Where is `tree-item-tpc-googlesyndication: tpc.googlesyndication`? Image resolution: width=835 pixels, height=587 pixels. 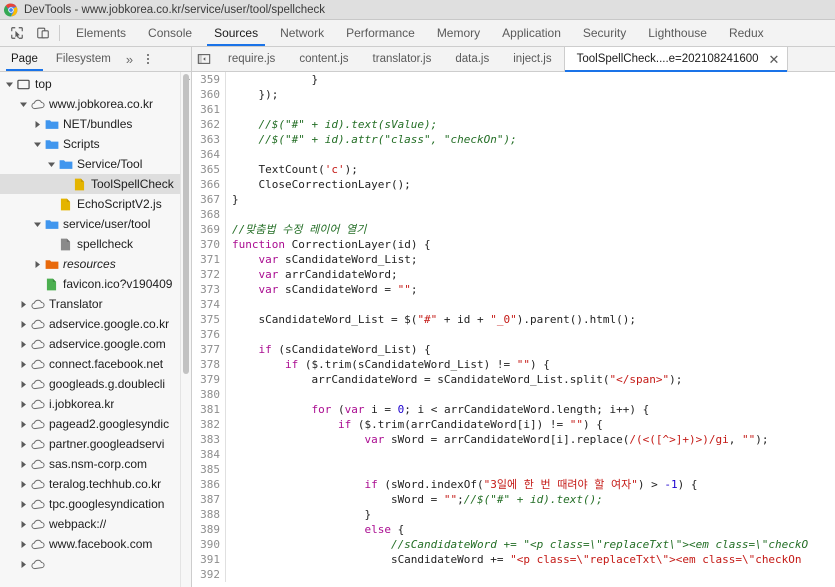
tree-item-tpc-googlesyndication: tpc.googlesyndication is located at coordinates (95, 504).